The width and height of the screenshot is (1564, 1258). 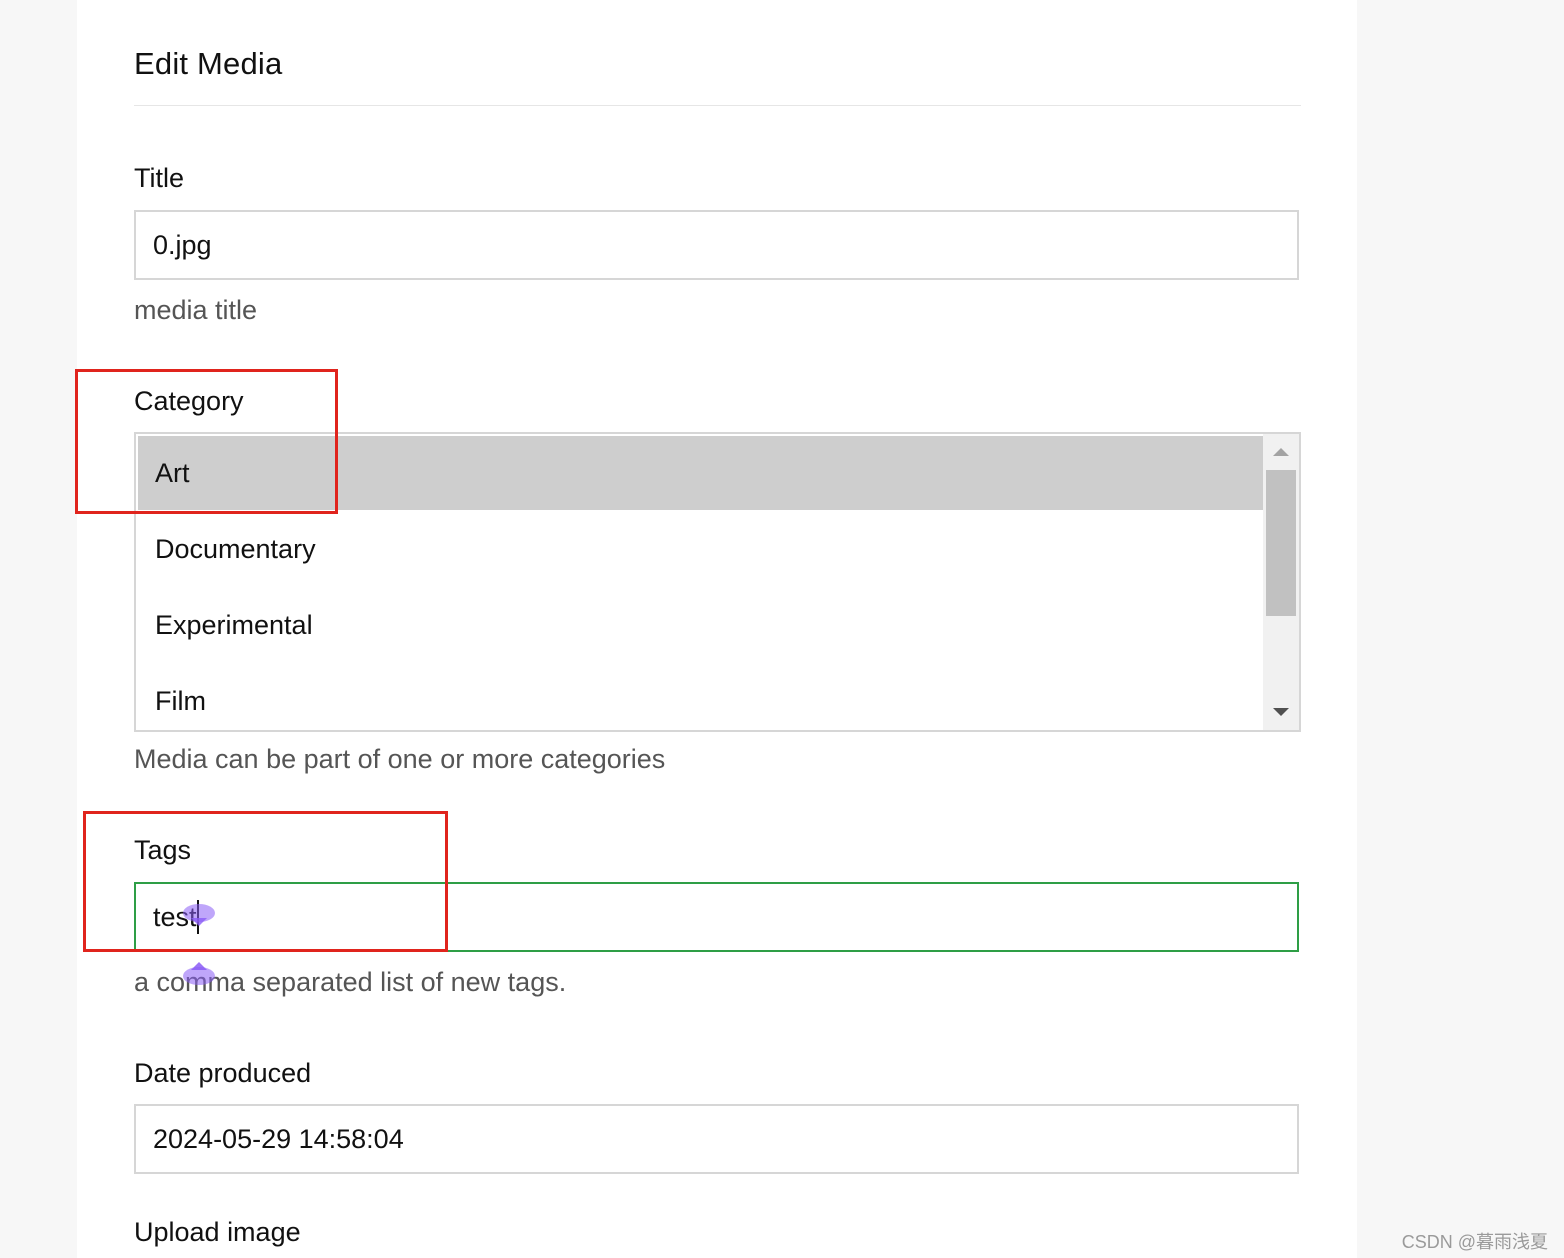 What do you see at coordinates (1281, 712) in the screenshot?
I see `scroll-down-arrow-icon` at bounding box center [1281, 712].